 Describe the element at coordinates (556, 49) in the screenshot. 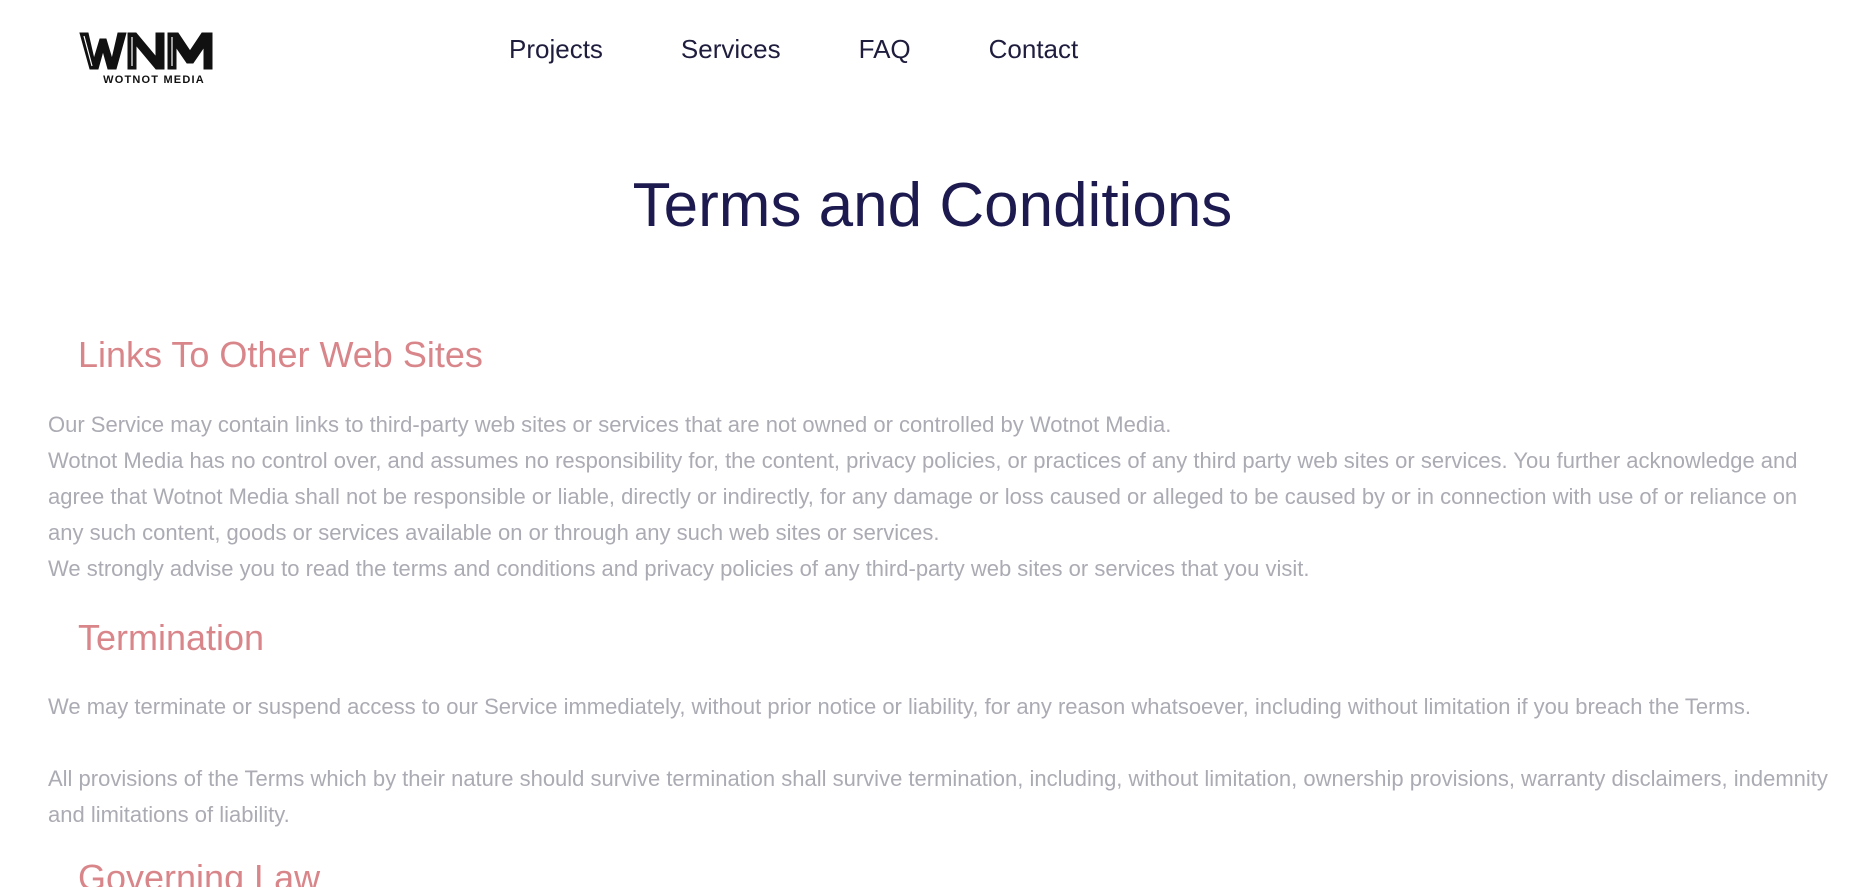

I see `nav-link-projects: Projects` at that location.